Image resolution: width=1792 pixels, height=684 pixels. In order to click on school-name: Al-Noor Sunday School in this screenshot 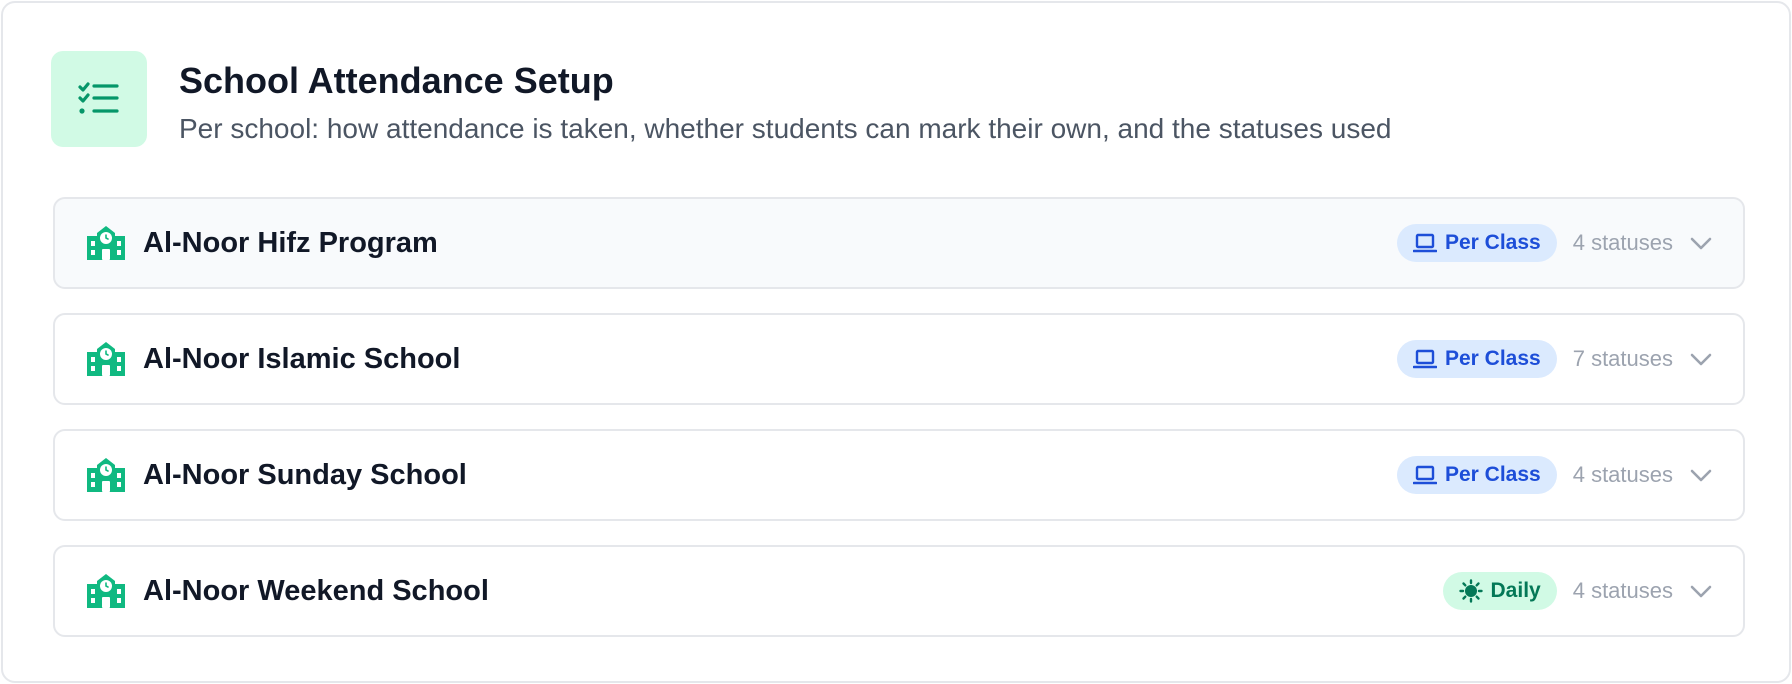, I will do `click(305, 474)`.